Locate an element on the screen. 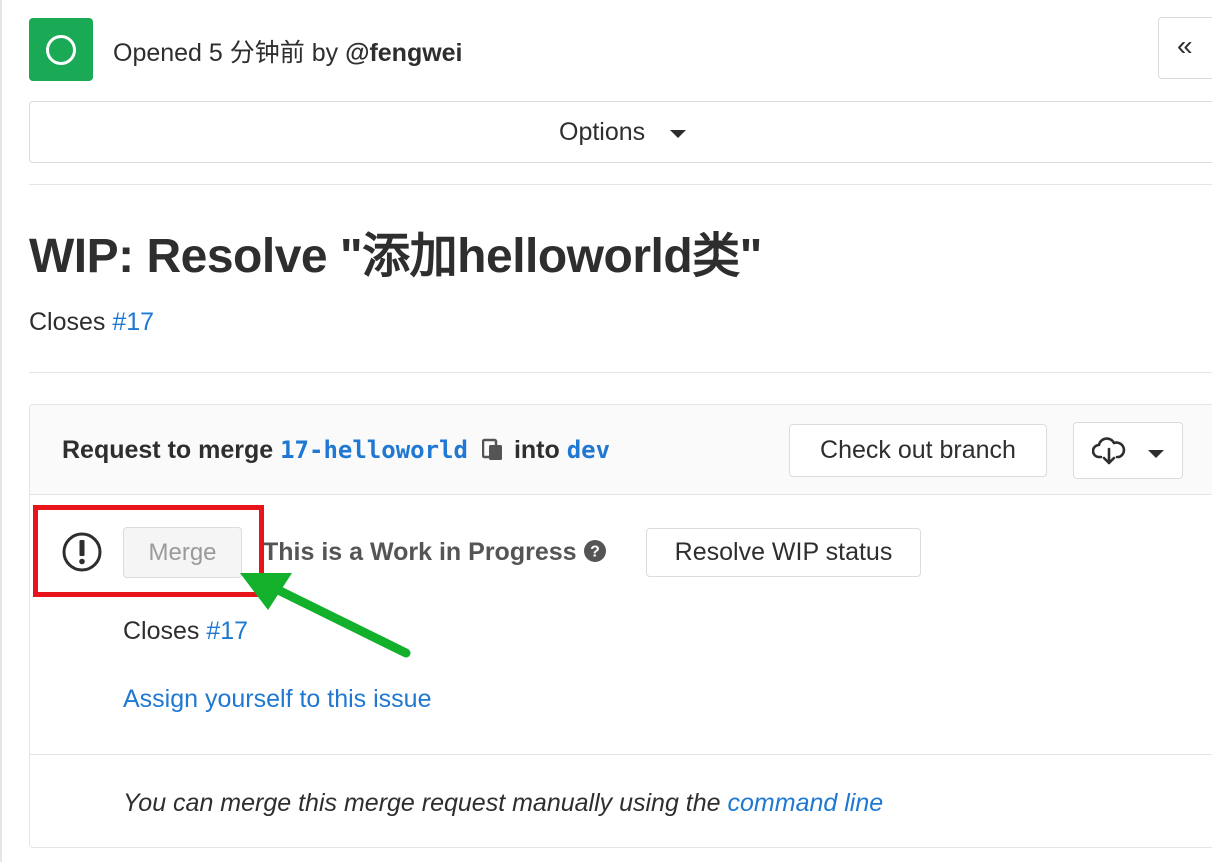 The height and width of the screenshot is (862, 1212). opened-info: Opened 5 分钟前 by @fengwei is located at coordinates (288, 51).